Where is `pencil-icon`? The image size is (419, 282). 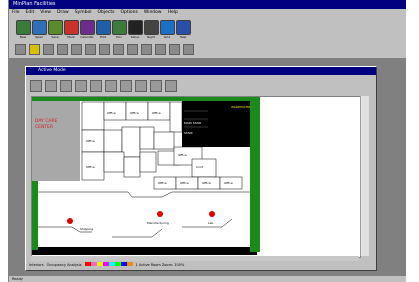
pencil-icon is located at coordinates (103, 27).